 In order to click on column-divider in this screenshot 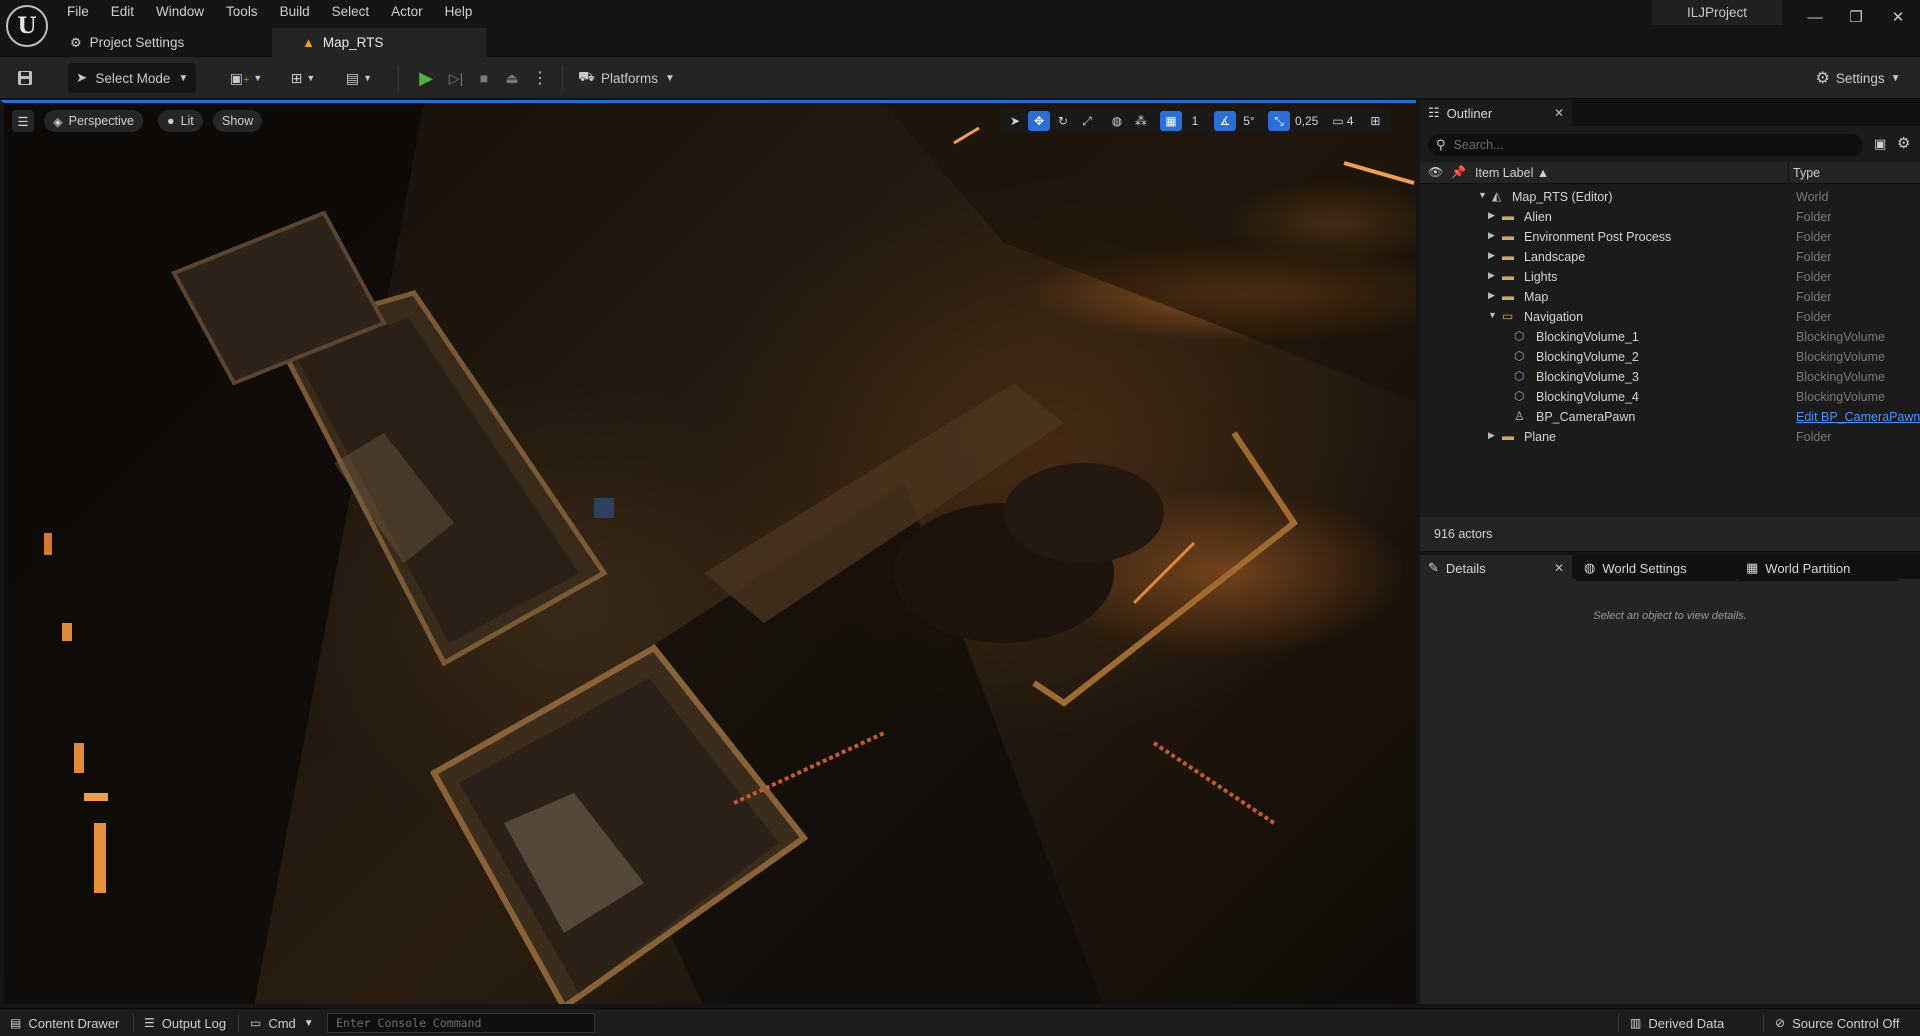, I will do `click(1788, 173)`.